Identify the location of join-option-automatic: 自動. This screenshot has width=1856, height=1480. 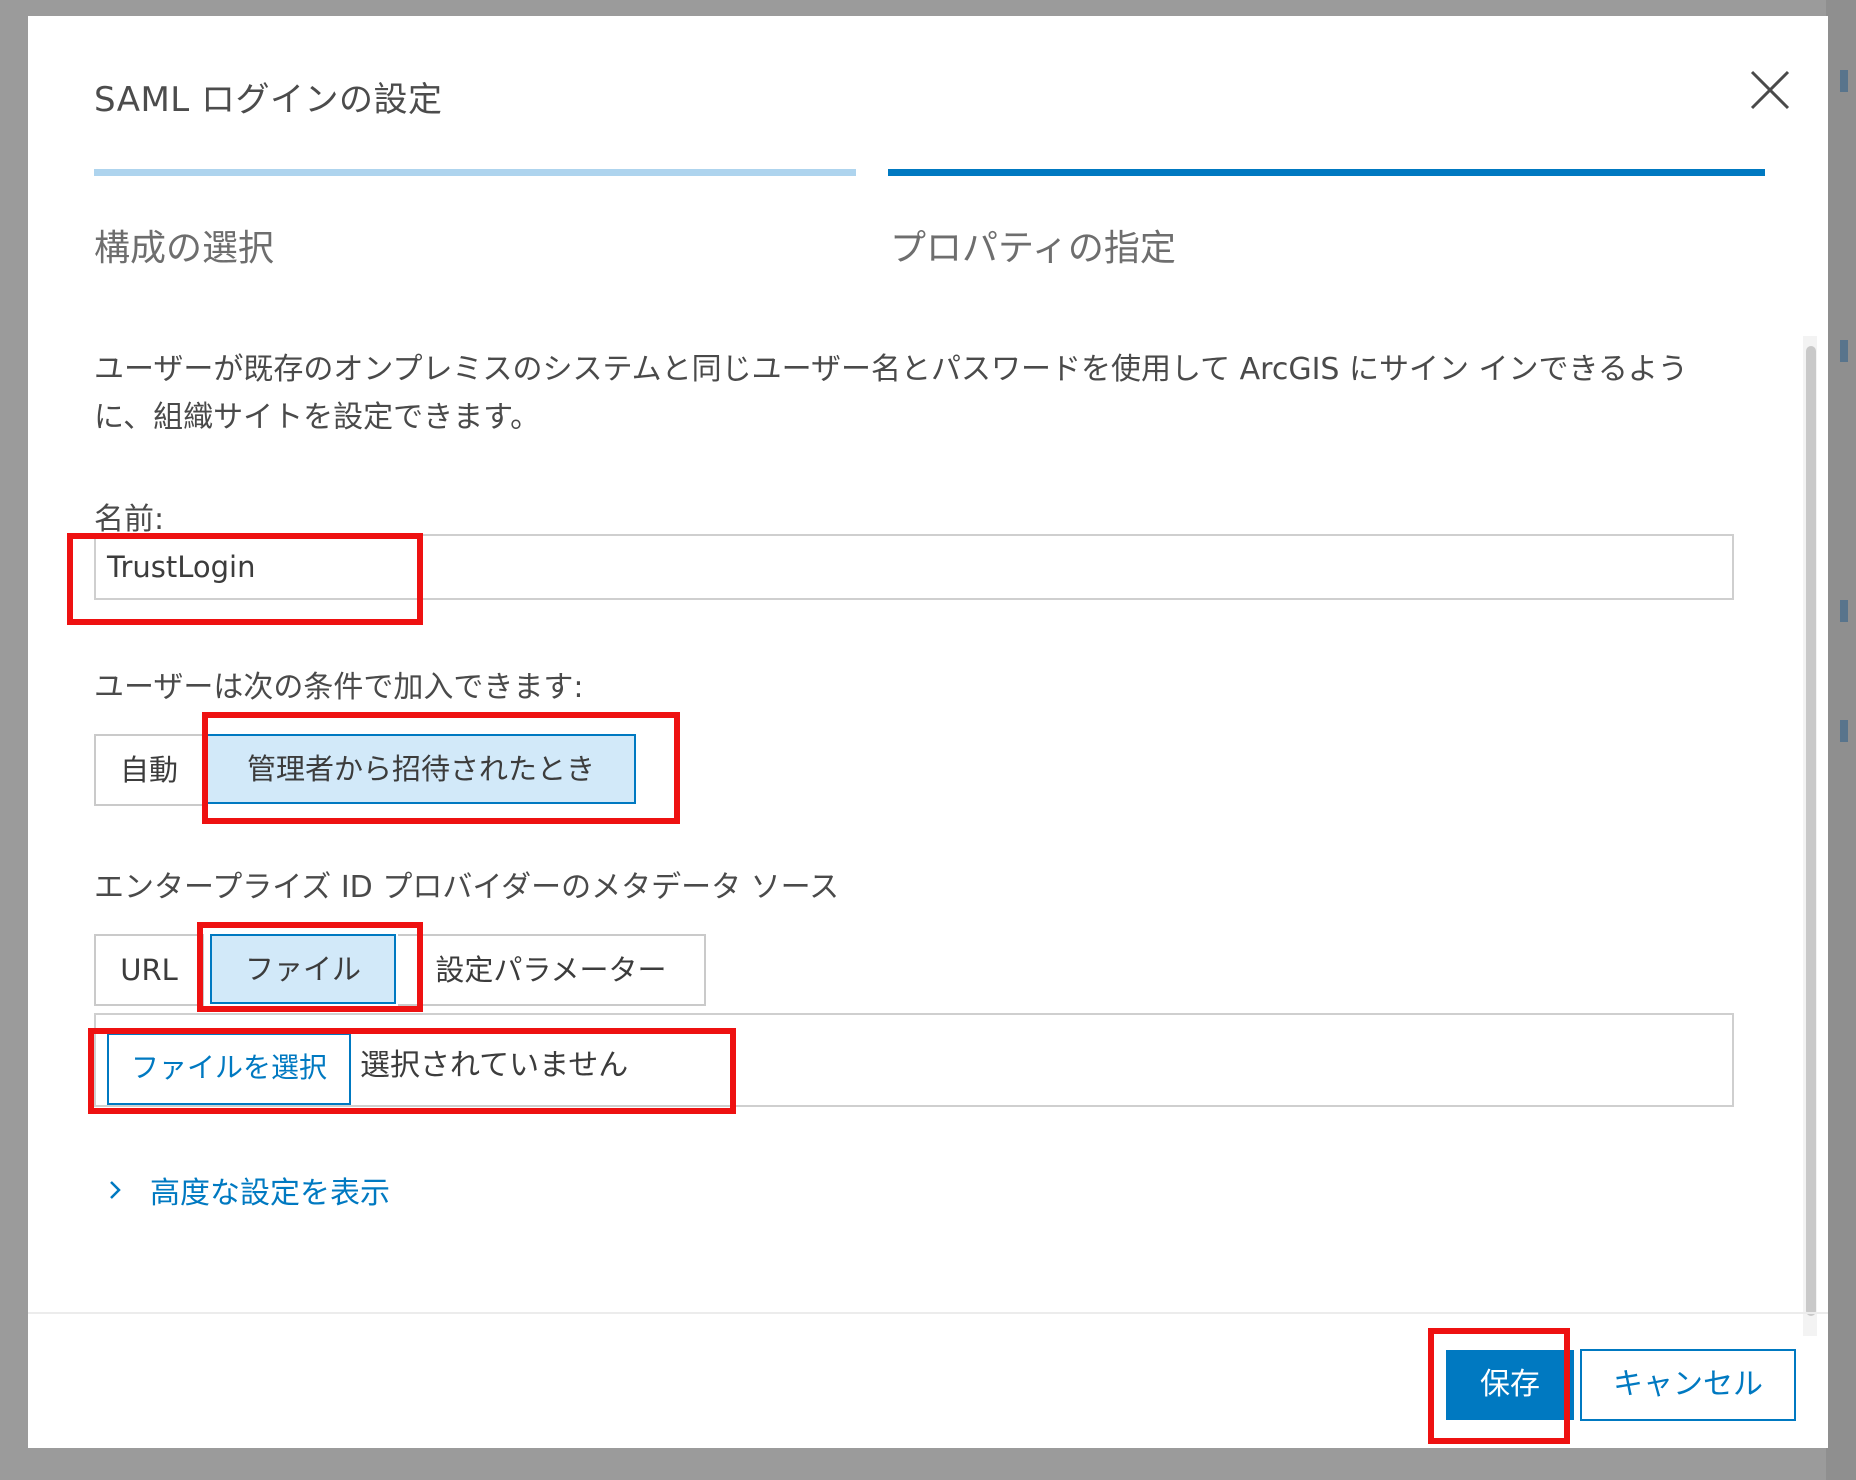
(149, 770).